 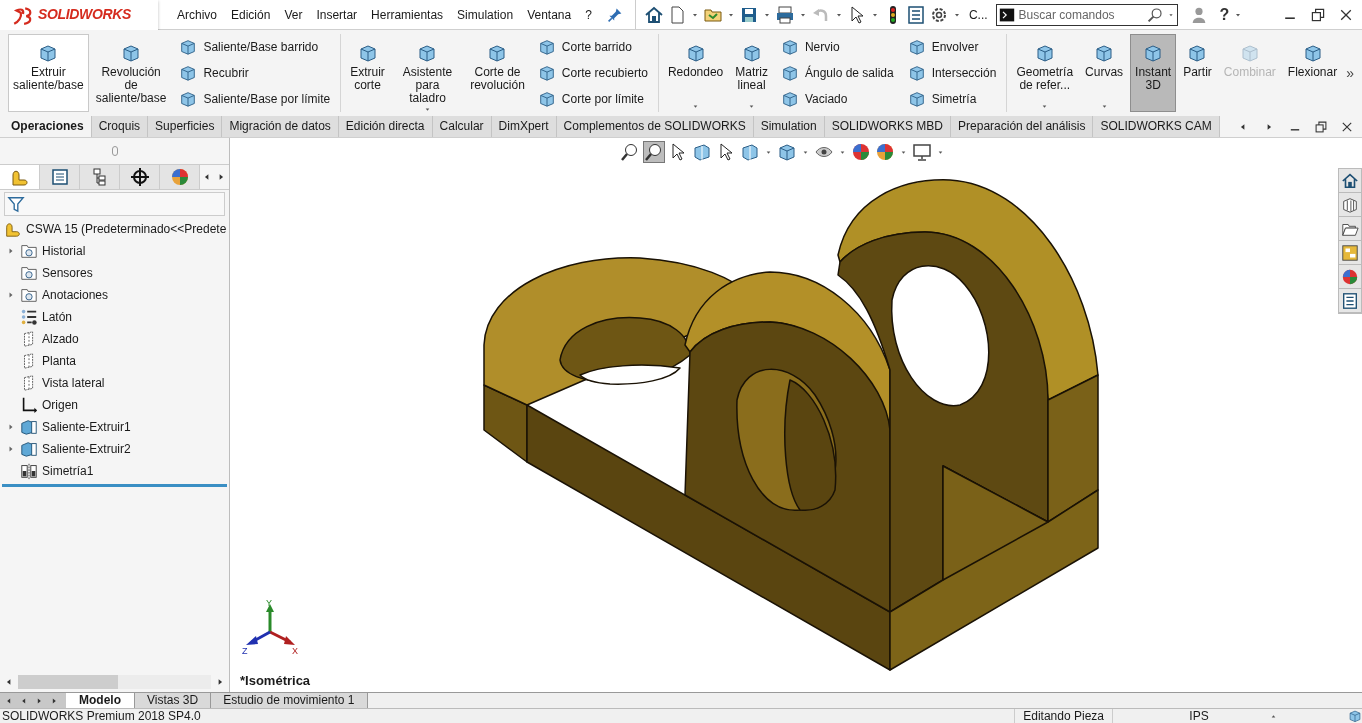 I want to click on tree-item: Alzado, so click(x=60, y=339).